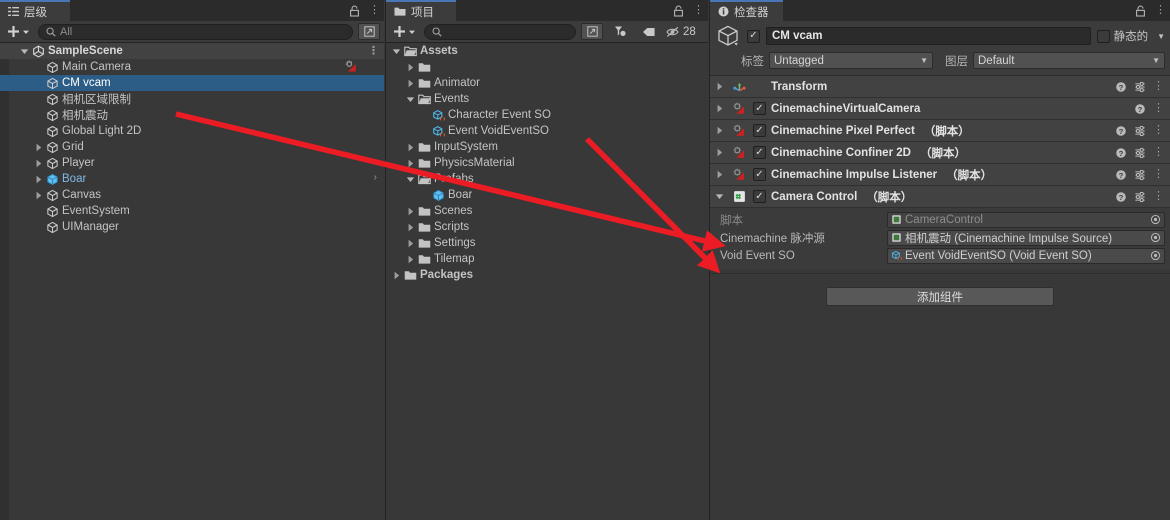 The image size is (1170, 520). Describe the element at coordinates (192, 115) in the screenshot. I see `hierarchy-row: 相机震动` at that location.